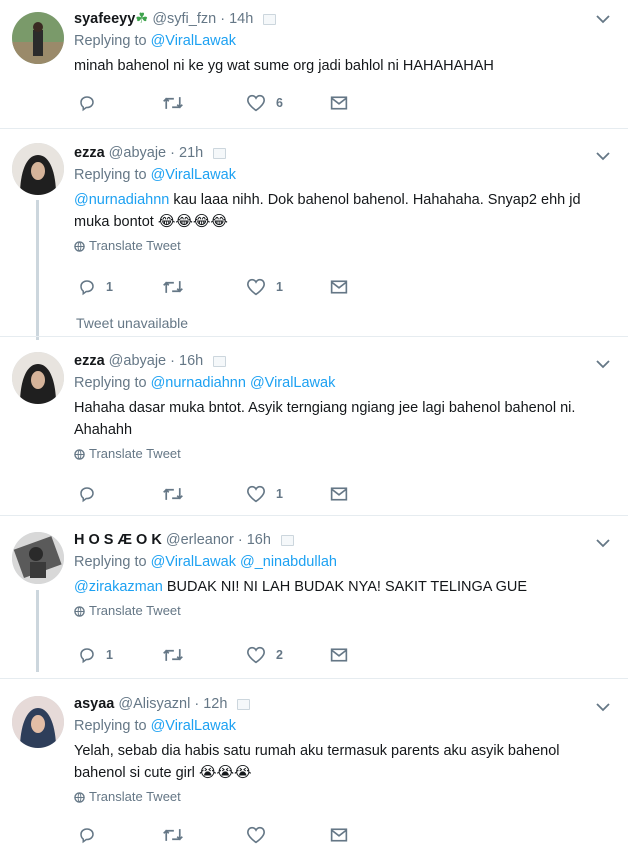  I want to click on handle: @erleanor, so click(200, 540).